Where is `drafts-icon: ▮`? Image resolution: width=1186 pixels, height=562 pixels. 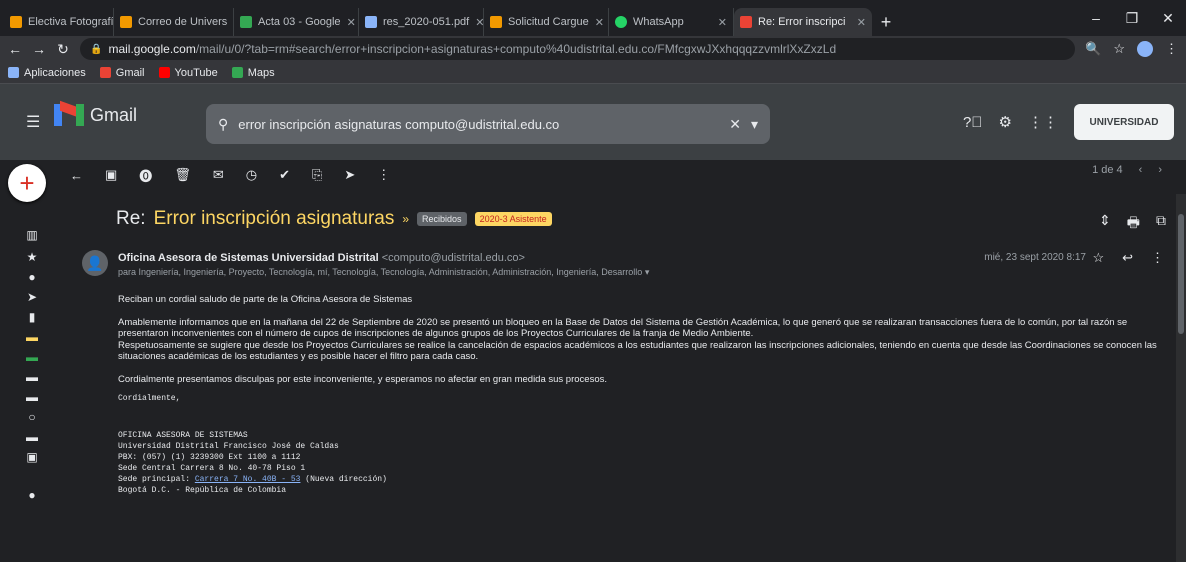
drafts-icon: ▮ is located at coordinates (32, 317).